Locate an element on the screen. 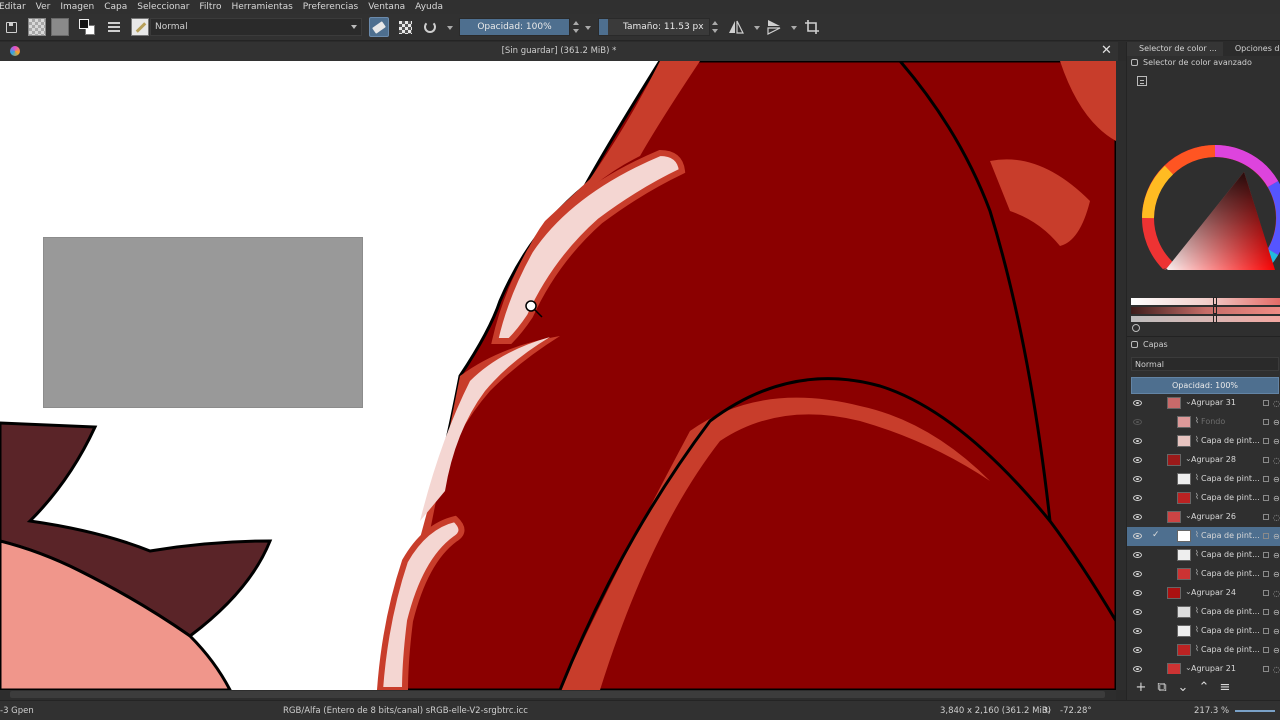 The image size is (1280, 720). move-layer-down-icon: ⌄ is located at coordinates (1183, 688).